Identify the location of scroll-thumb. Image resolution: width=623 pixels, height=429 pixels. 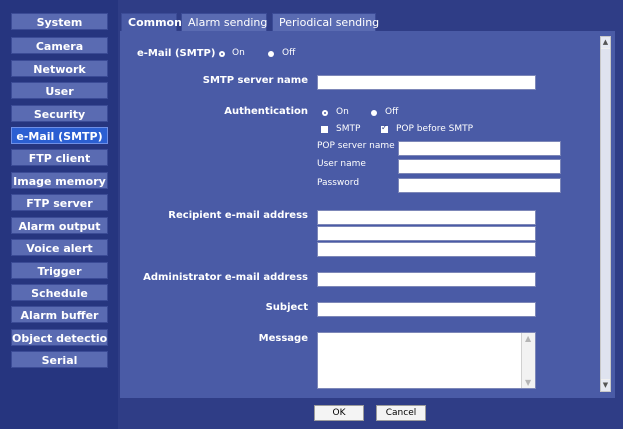
(605, 214).